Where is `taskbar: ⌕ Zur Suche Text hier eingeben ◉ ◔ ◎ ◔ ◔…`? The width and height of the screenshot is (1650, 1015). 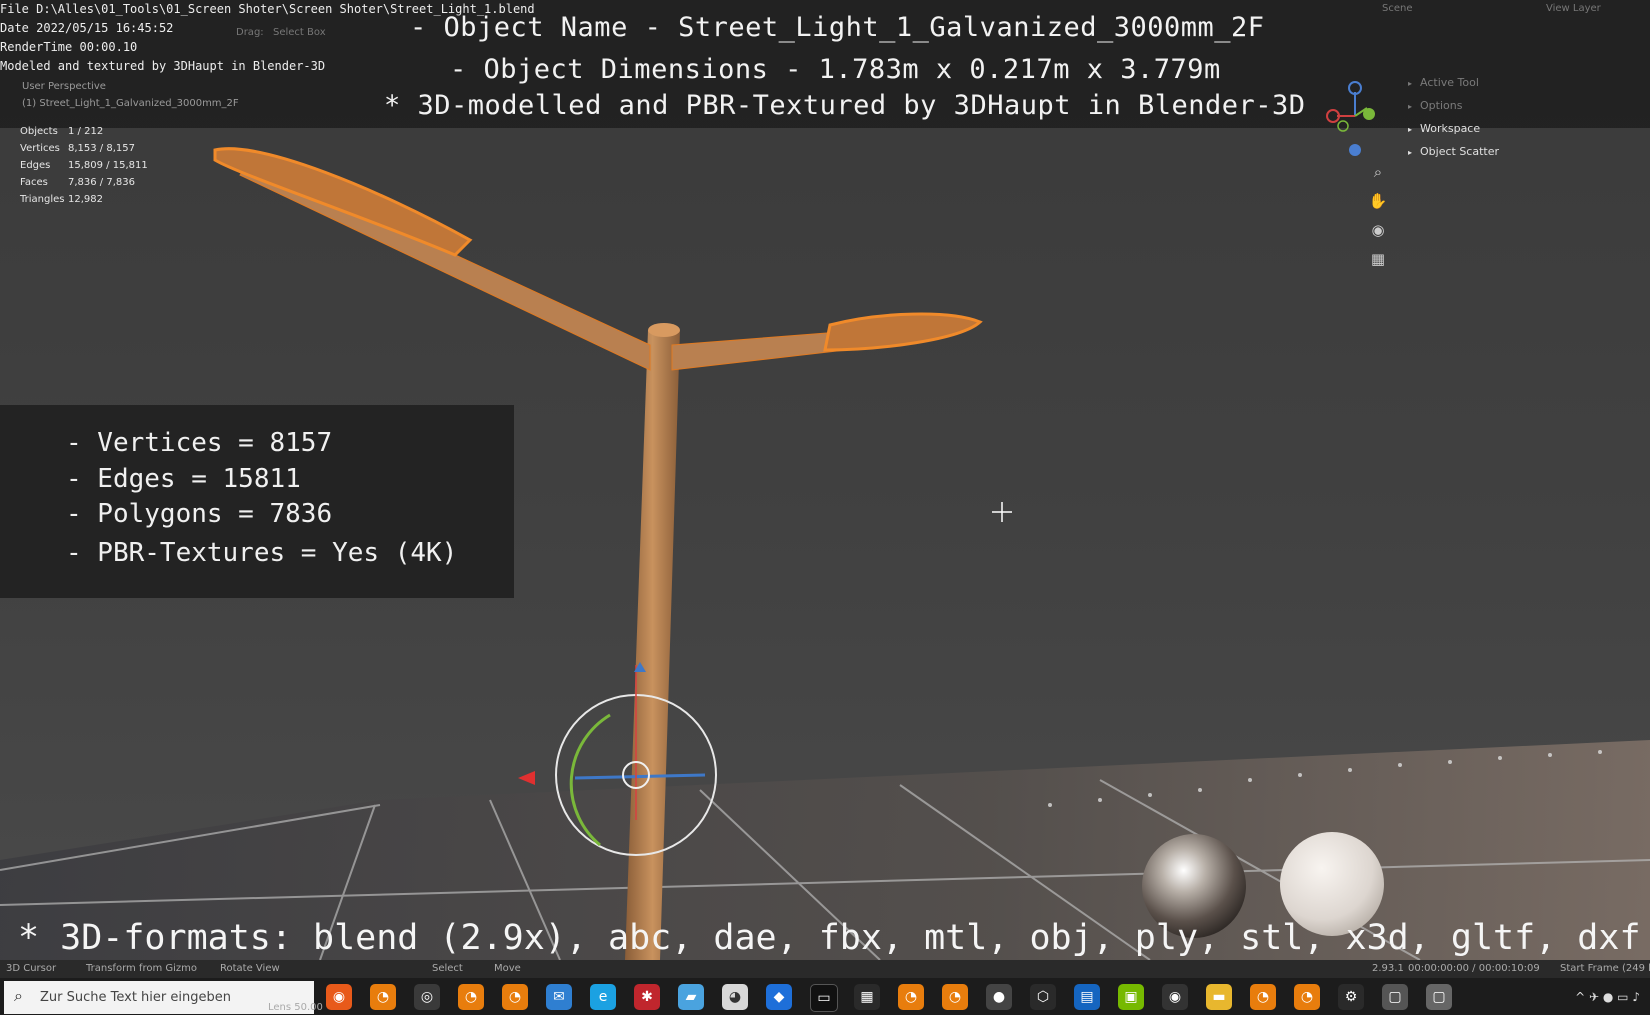
taskbar: ⌕ Zur Suche Text hier eingeben ◉ ◔ ◎ ◔ ◔… is located at coordinates (825, 996).